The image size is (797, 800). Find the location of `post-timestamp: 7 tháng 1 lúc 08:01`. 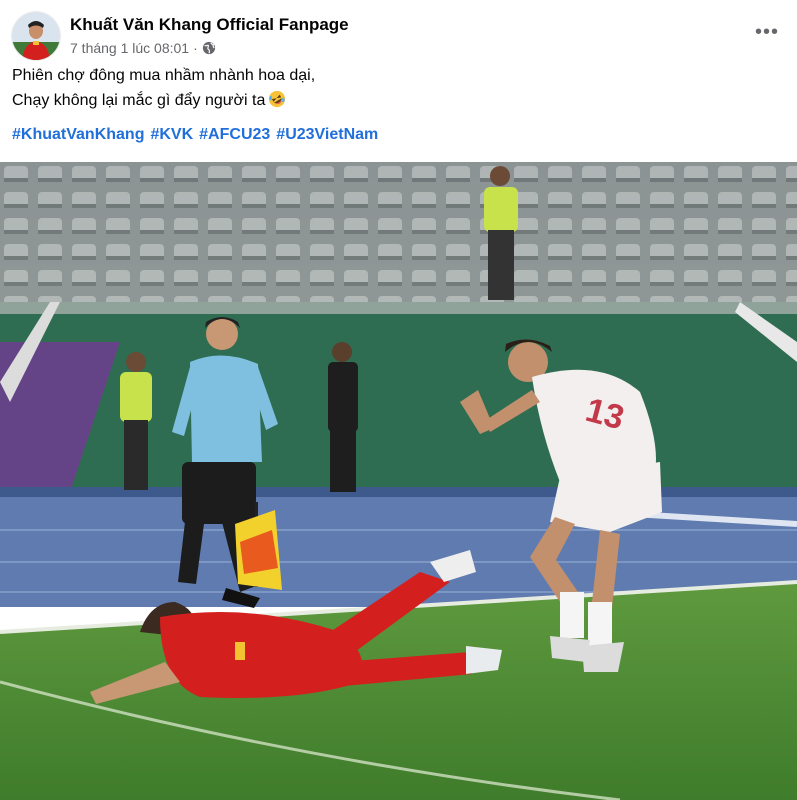

post-timestamp: 7 tháng 1 lúc 08:01 is located at coordinates (129, 48).